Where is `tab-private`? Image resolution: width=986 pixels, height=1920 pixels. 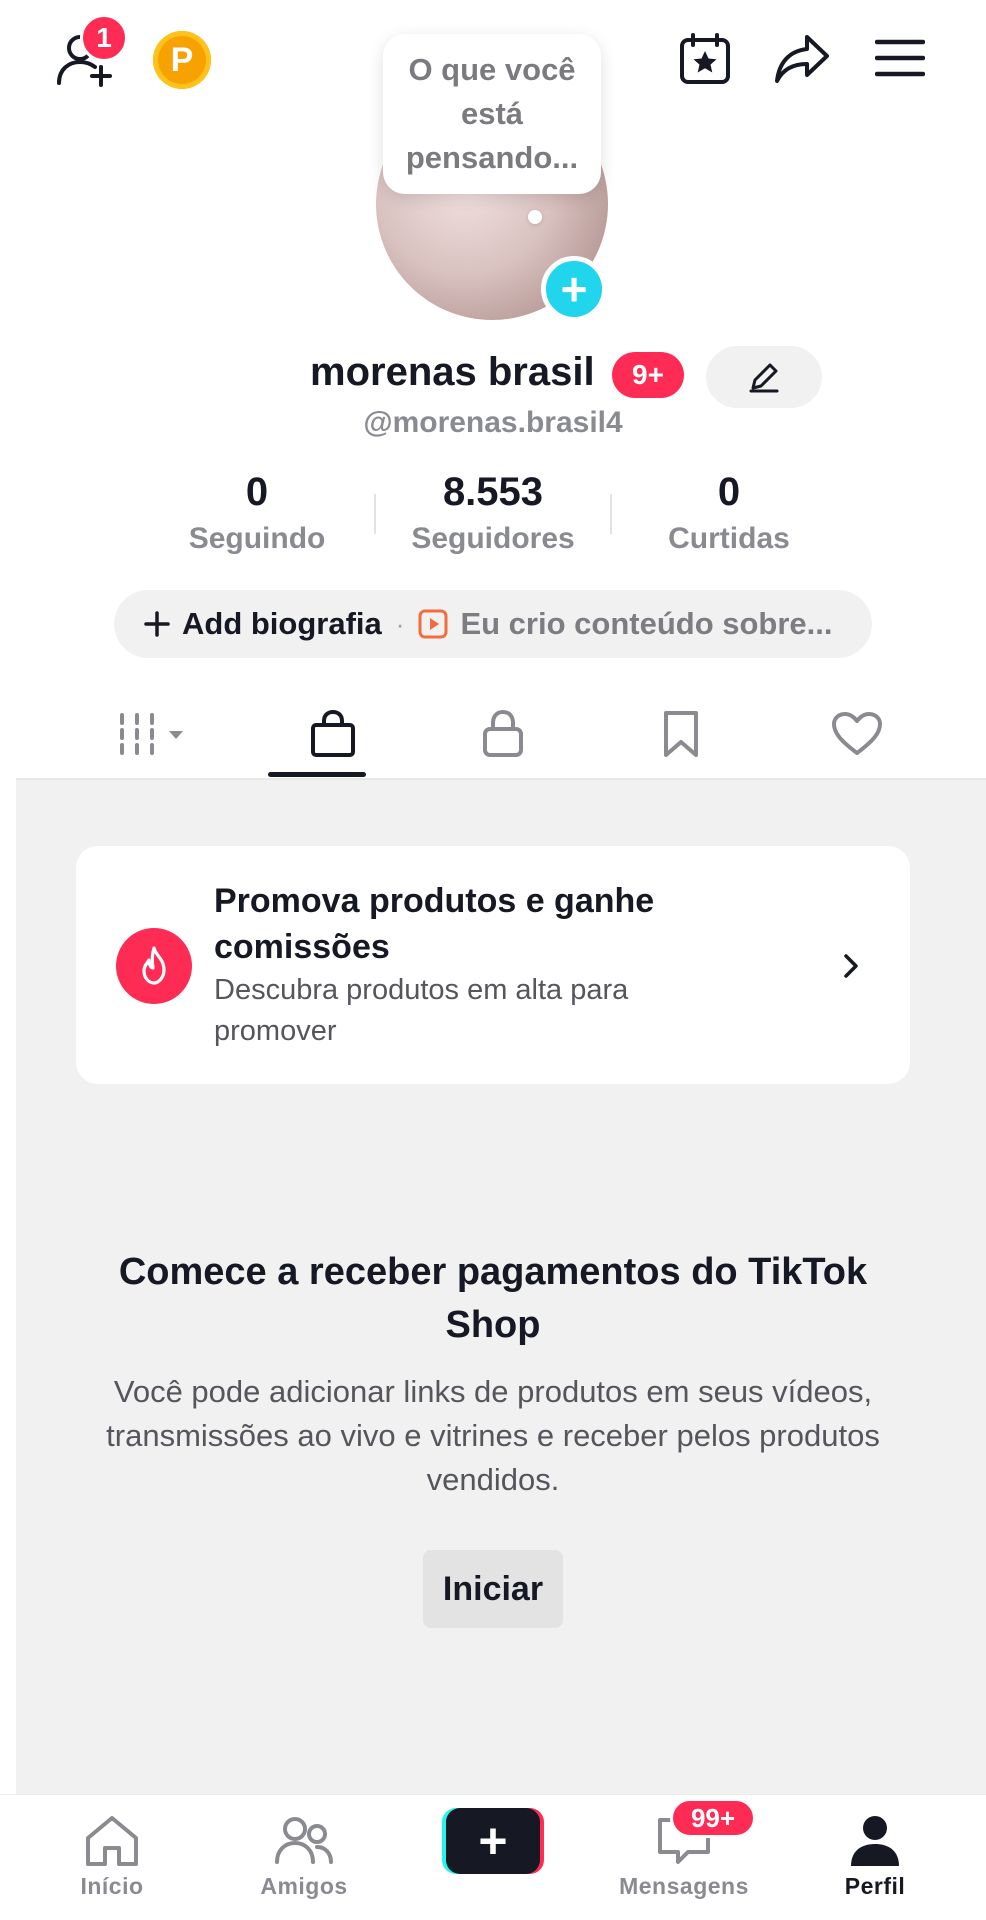 tab-private is located at coordinates (503, 734).